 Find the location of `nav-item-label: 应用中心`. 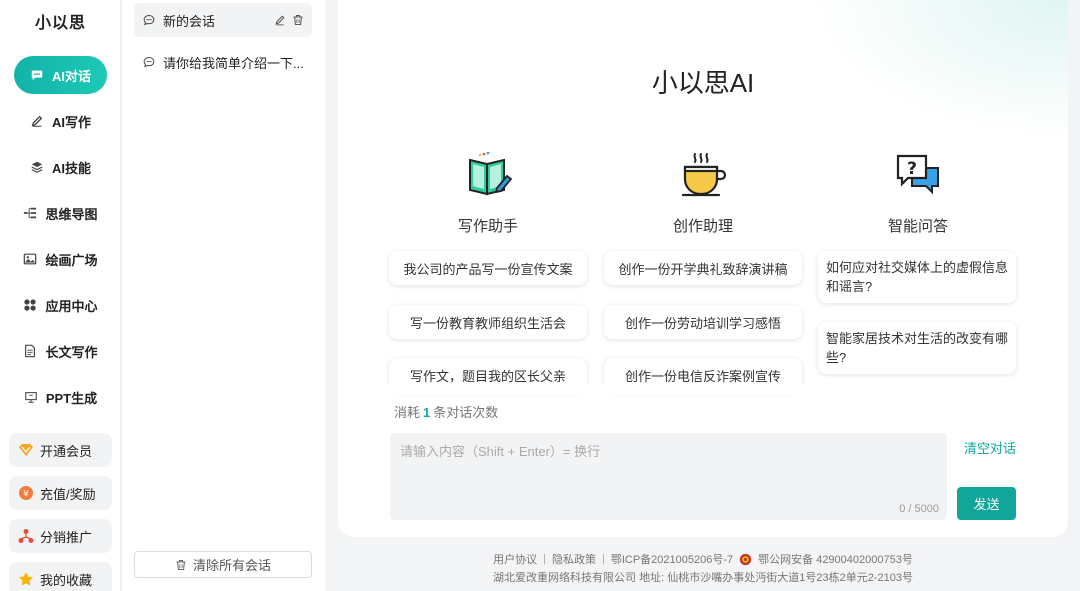

nav-item-label: 应用中心 is located at coordinates (71, 306).